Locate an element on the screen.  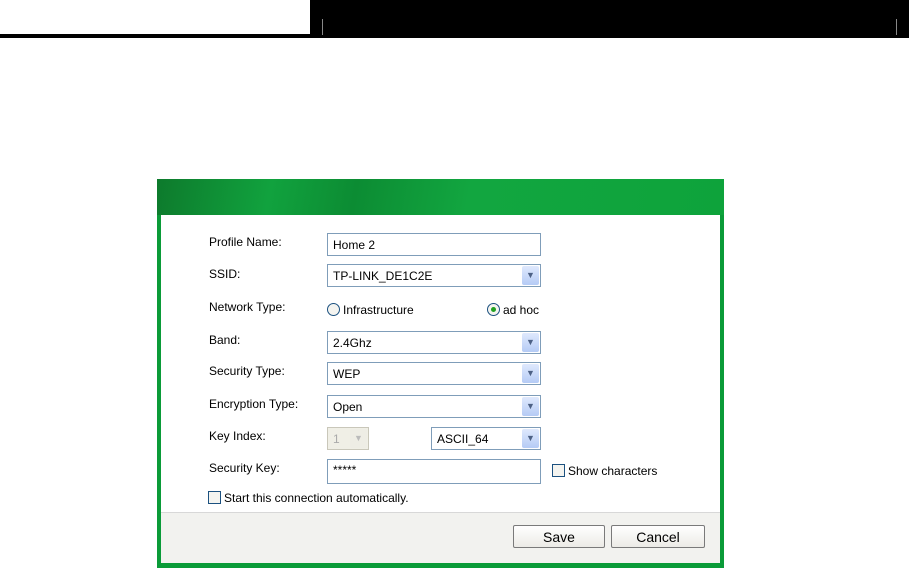
key-index-value: 1 is located at coordinates (336, 439).